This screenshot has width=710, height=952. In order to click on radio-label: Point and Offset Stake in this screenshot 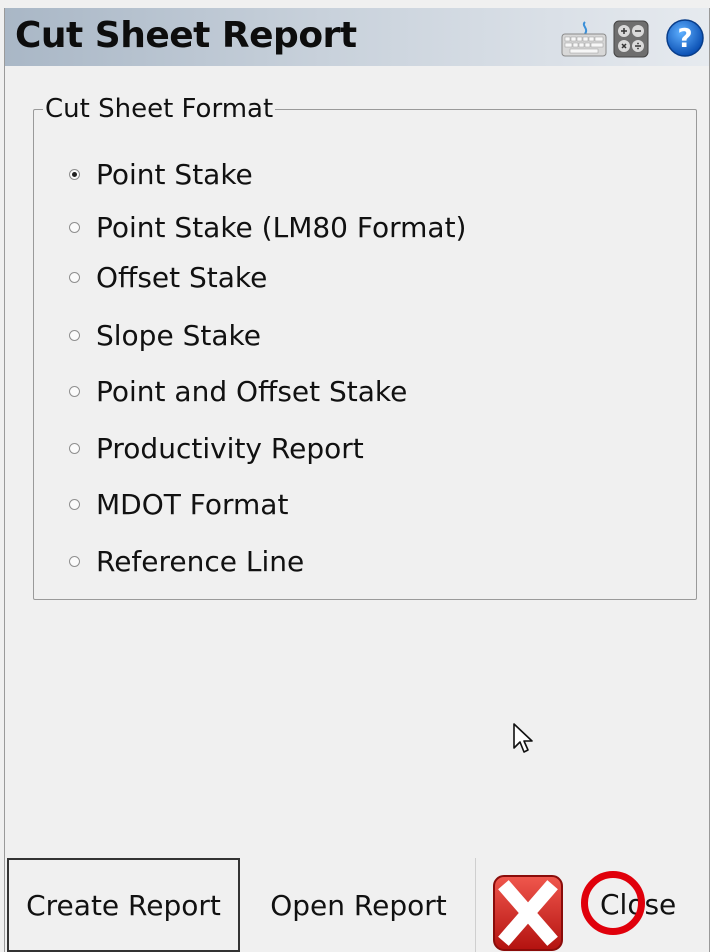, I will do `click(252, 391)`.